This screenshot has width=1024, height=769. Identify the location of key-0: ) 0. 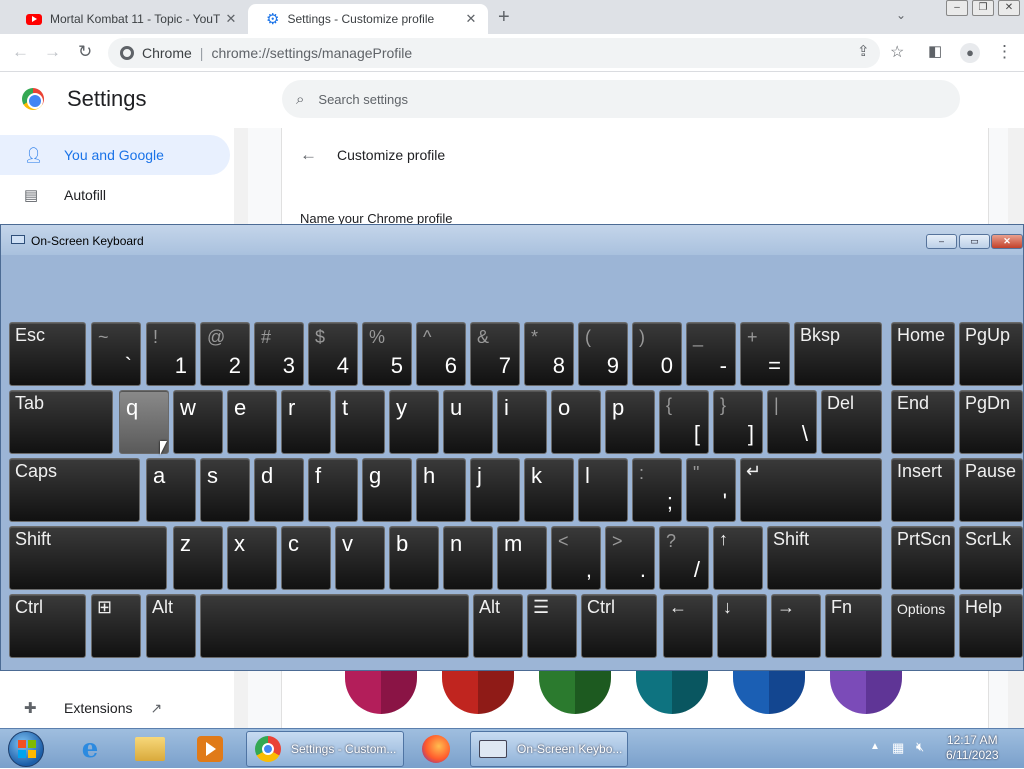
(657, 354).